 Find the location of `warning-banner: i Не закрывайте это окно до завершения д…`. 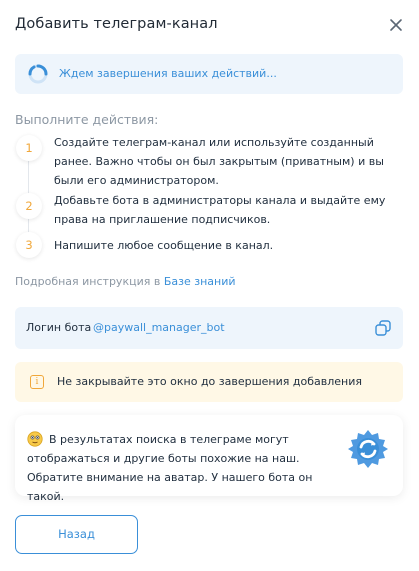

warning-banner: i Не закрывайте это окно до завершения д… is located at coordinates (209, 382).